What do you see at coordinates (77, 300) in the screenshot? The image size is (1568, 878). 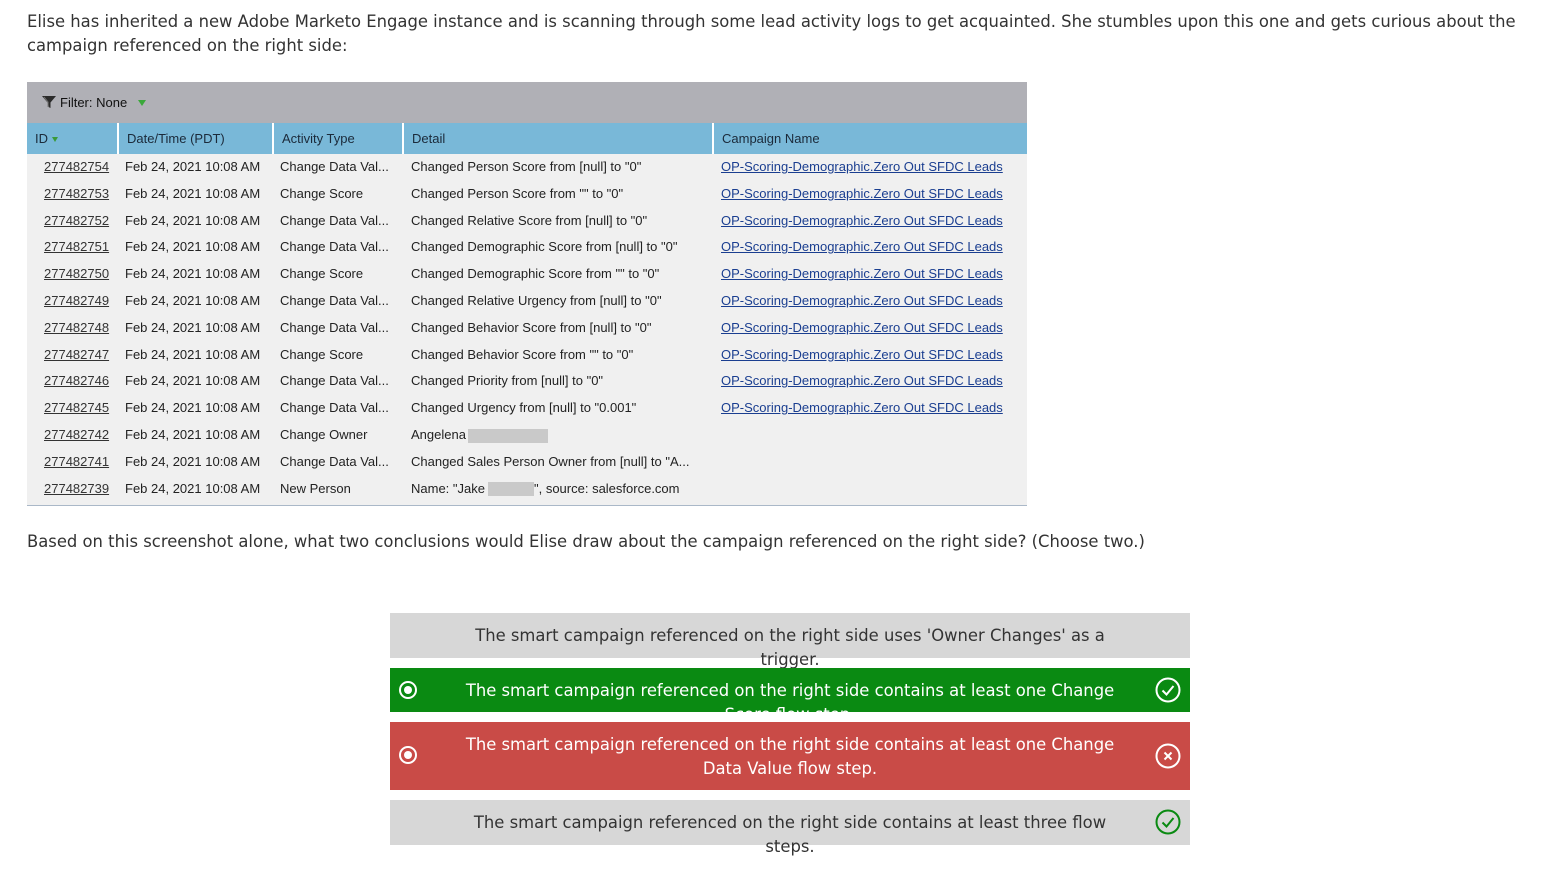 I see `activity-id-link-text: 277482749` at bounding box center [77, 300].